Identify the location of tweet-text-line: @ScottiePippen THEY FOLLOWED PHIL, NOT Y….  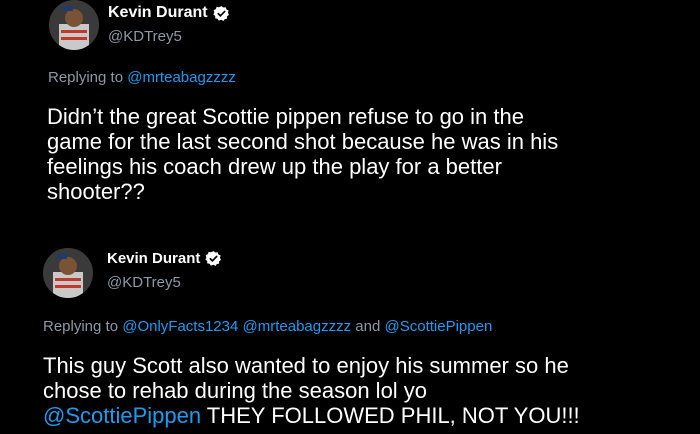
(363, 415).